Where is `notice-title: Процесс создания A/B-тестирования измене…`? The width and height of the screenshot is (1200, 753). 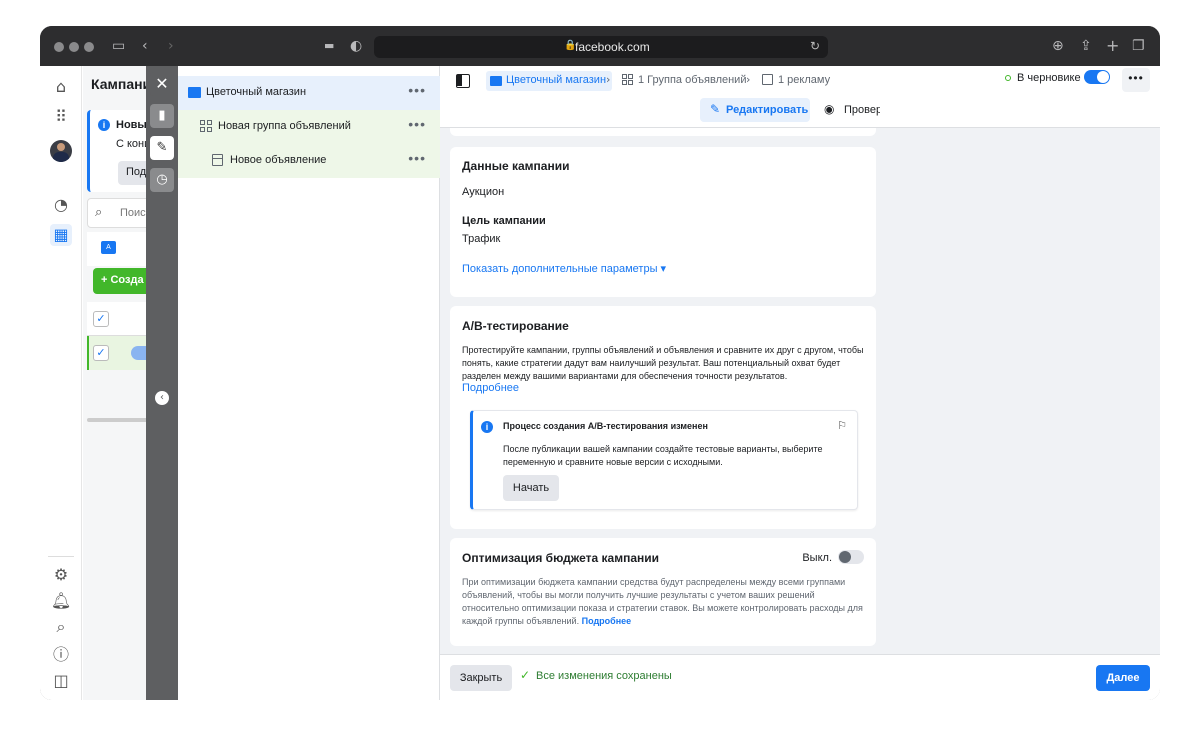 notice-title: Процесс создания A/B-тестирования измене… is located at coordinates (605, 426).